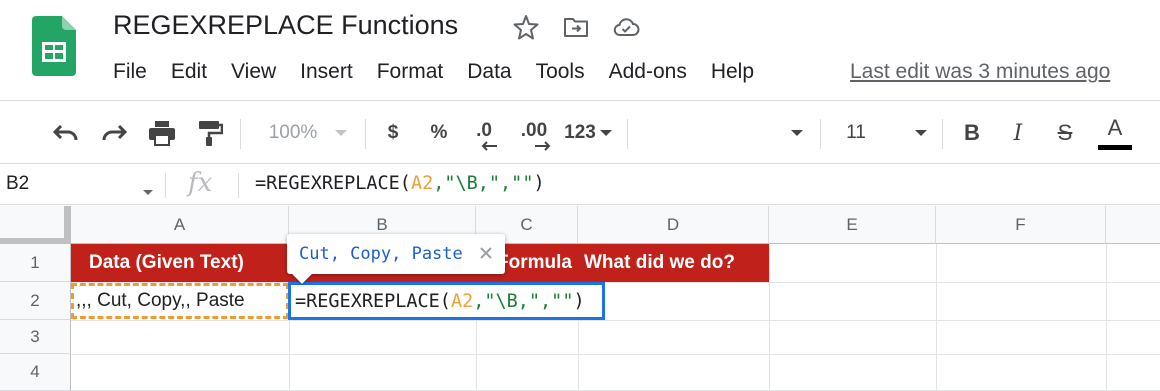 The height and width of the screenshot is (391, 1160). Describe the element at coordinates (1018, 133) in the screenshot. I see `italic-button: I` at that location.